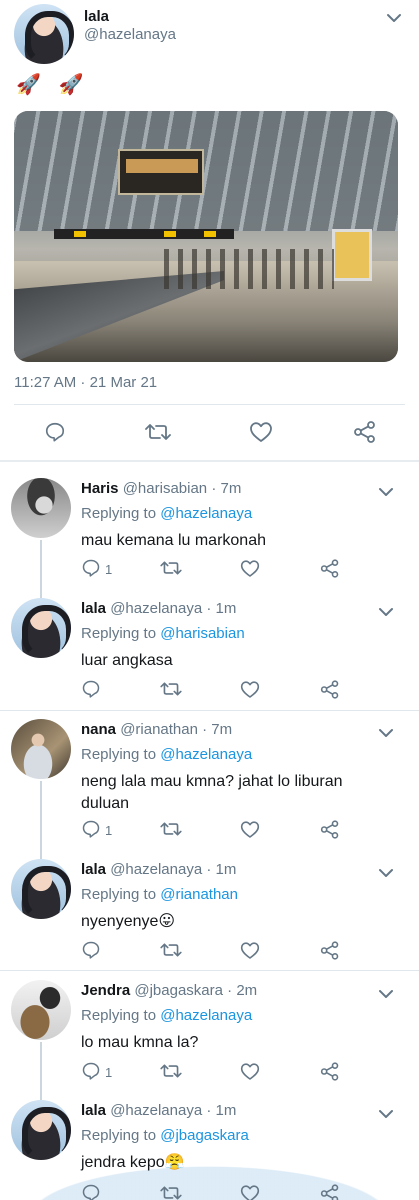  I want to click on author-name: lala, so click(96, 16).